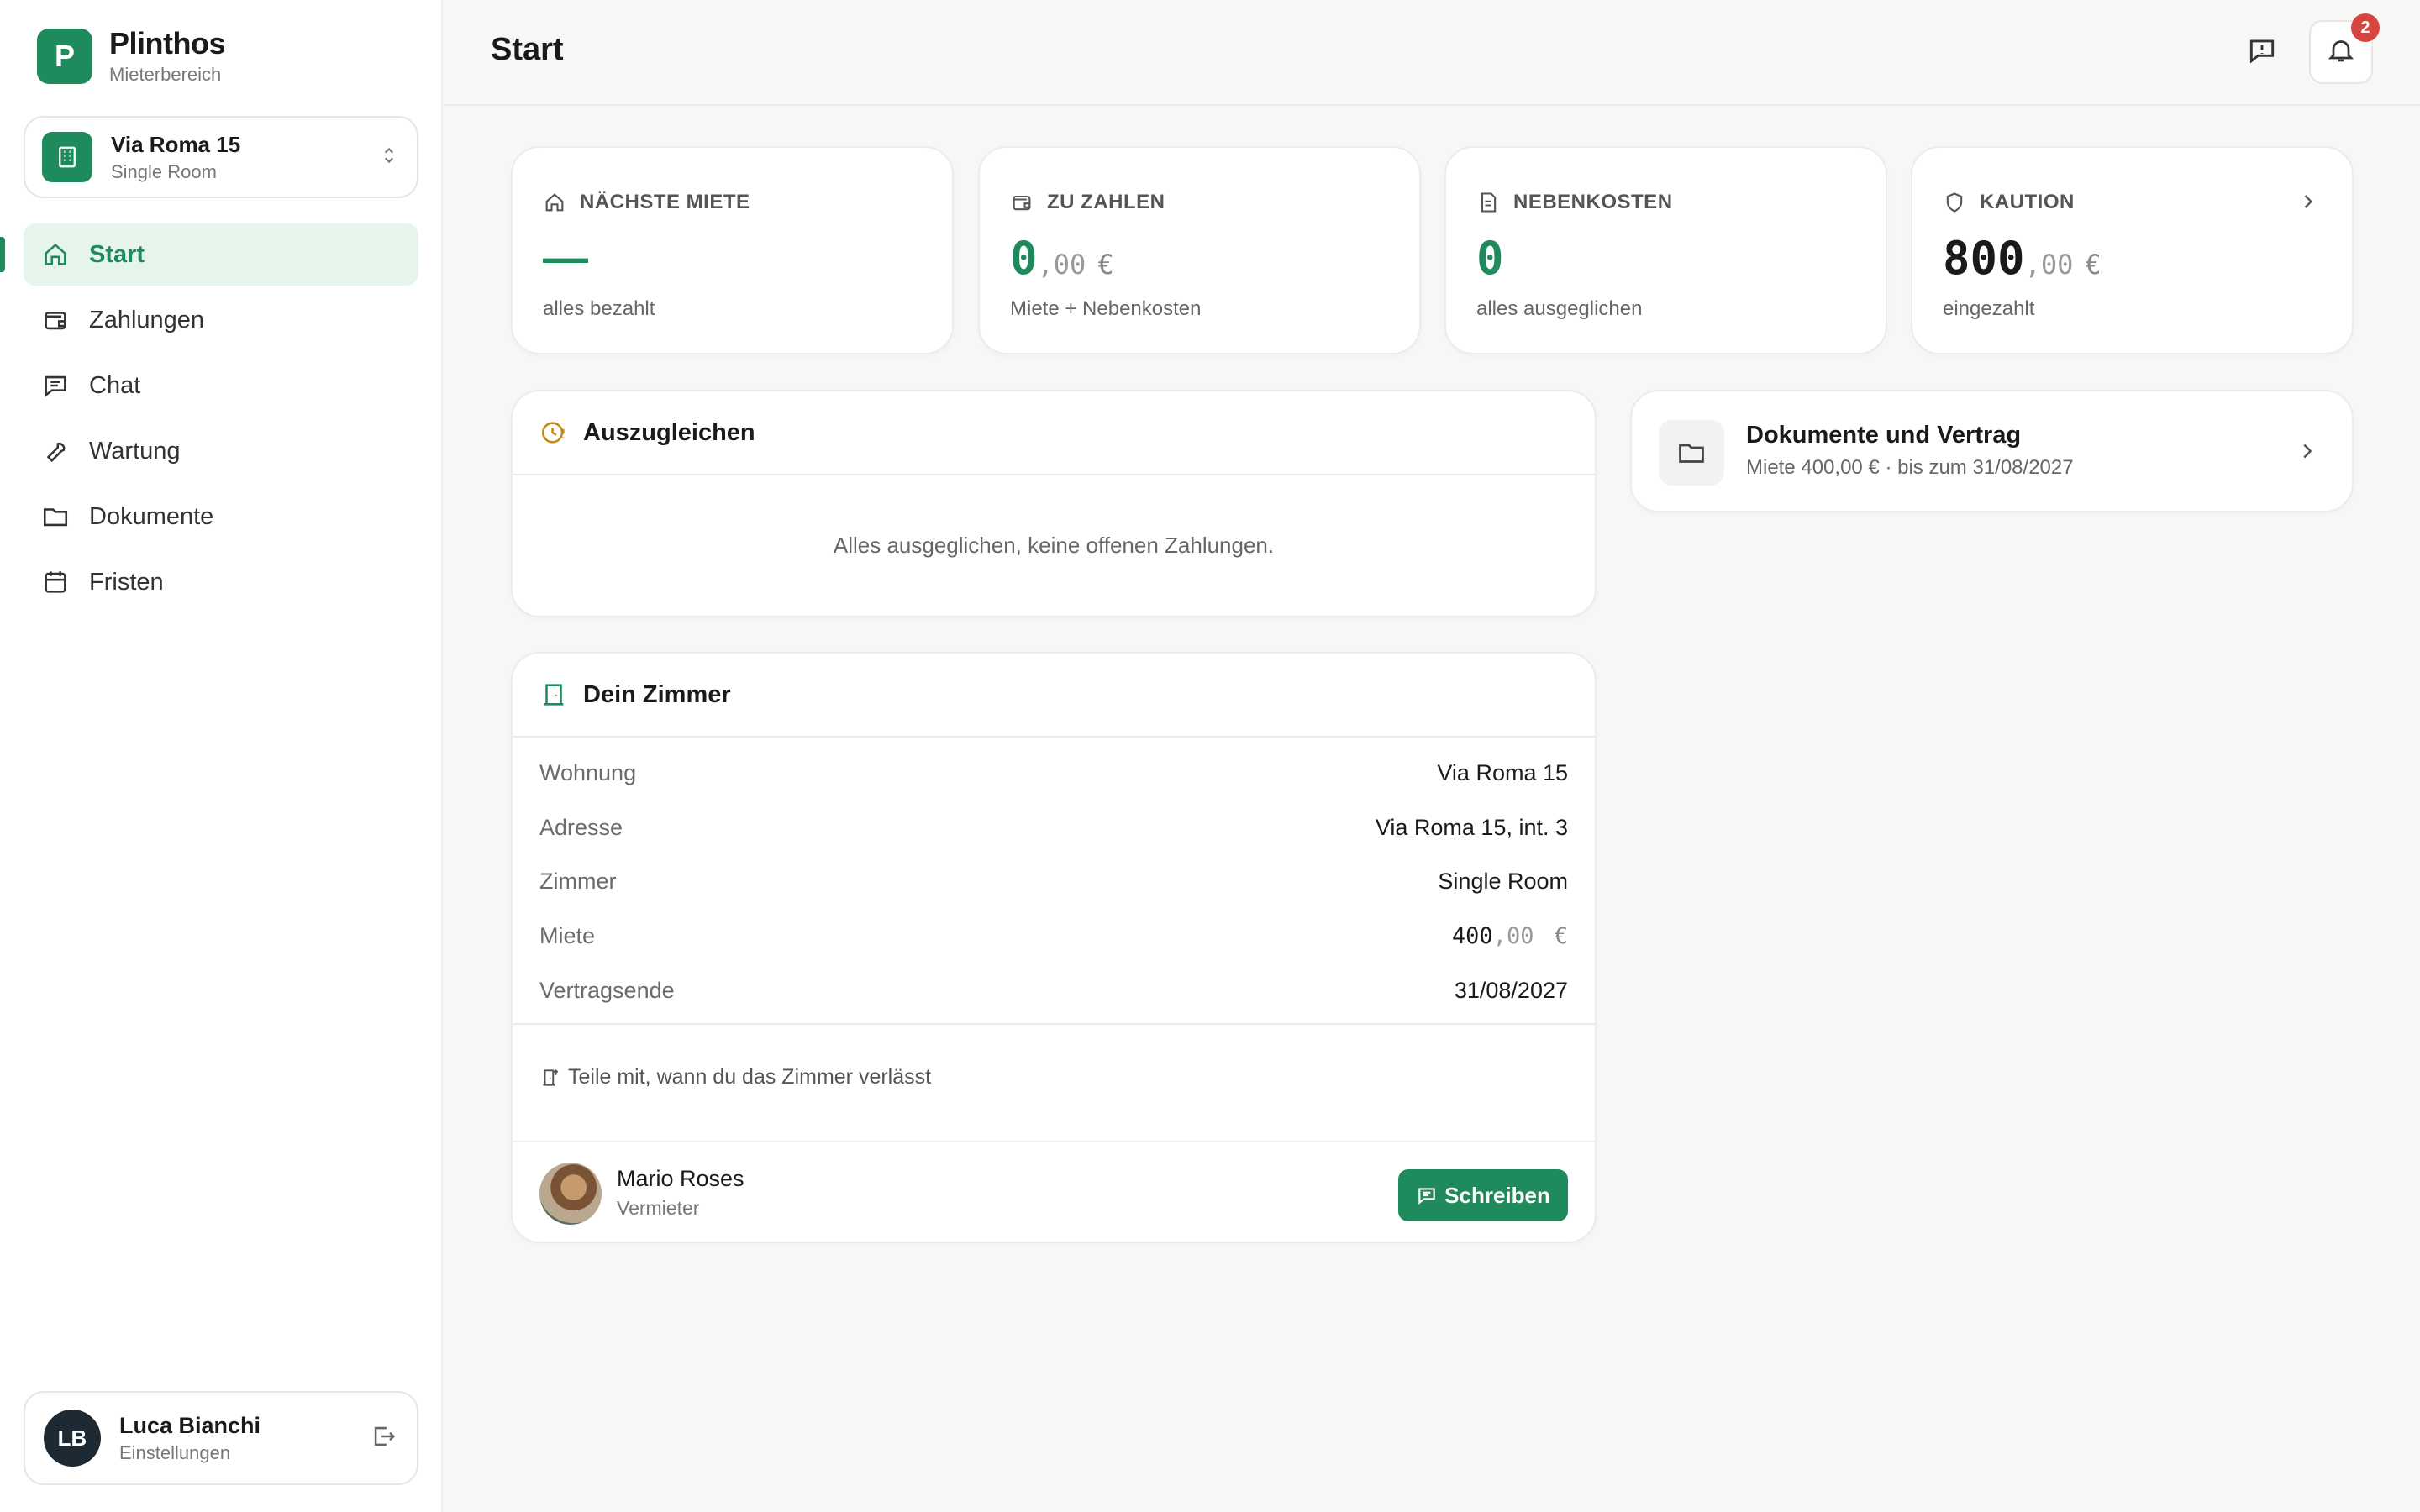  Describe the element at coordinates (567, 935) in the screenshot. I see `detail-label: Miete` at that location.